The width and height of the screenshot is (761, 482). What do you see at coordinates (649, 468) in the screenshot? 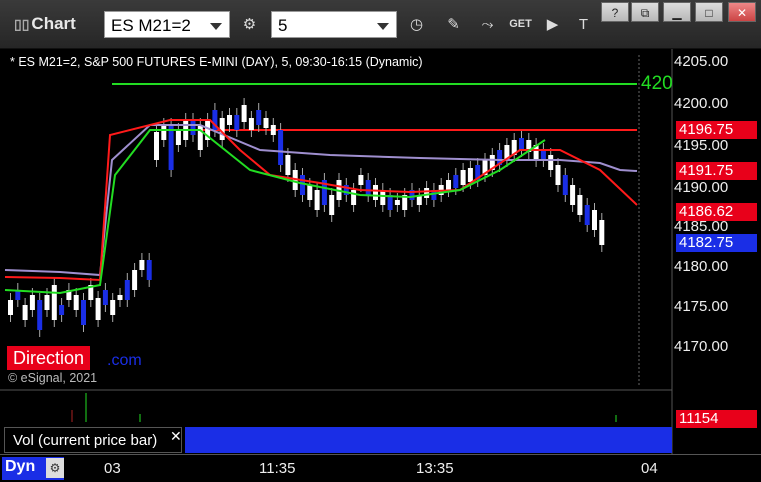
I see `time-axis-label: 04` at bounding box center [649, 468].